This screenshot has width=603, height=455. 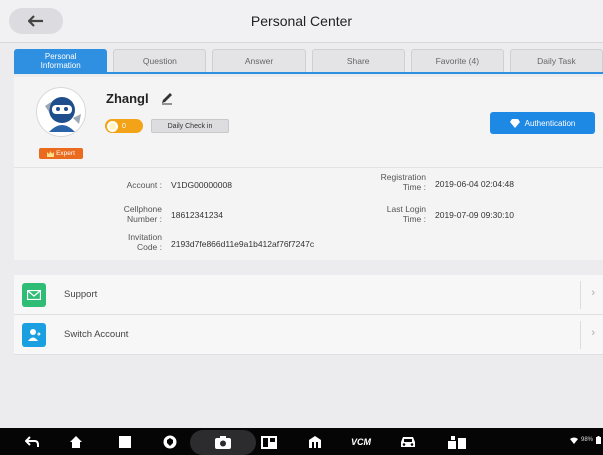 I want to click on registration-label-line1: Registration, so click(x=403, y=177).